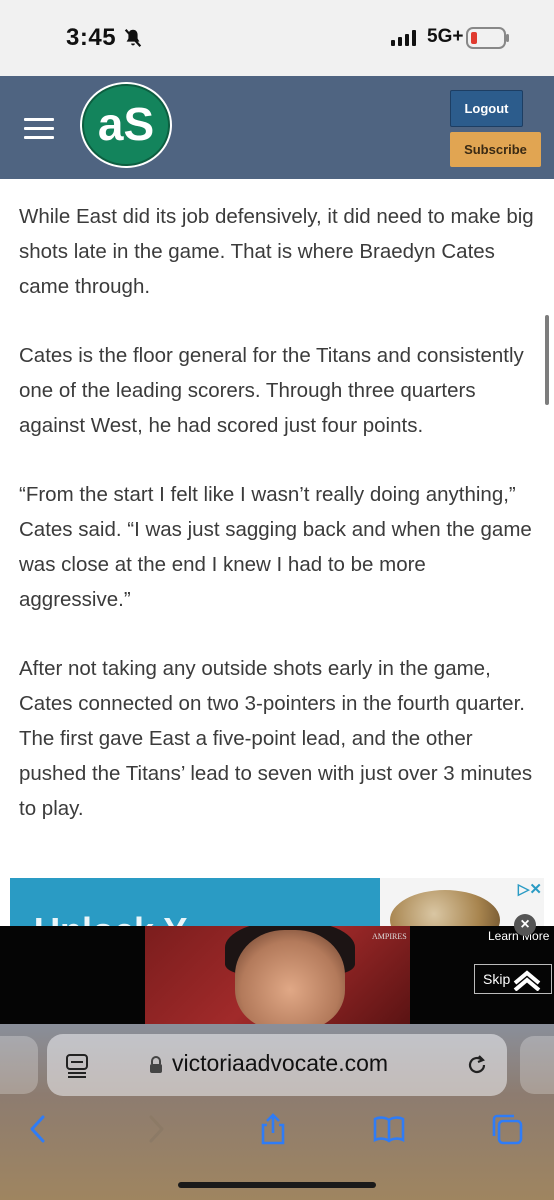  I want to click on video-brand-text: AMPIRES, so click(389, 936).